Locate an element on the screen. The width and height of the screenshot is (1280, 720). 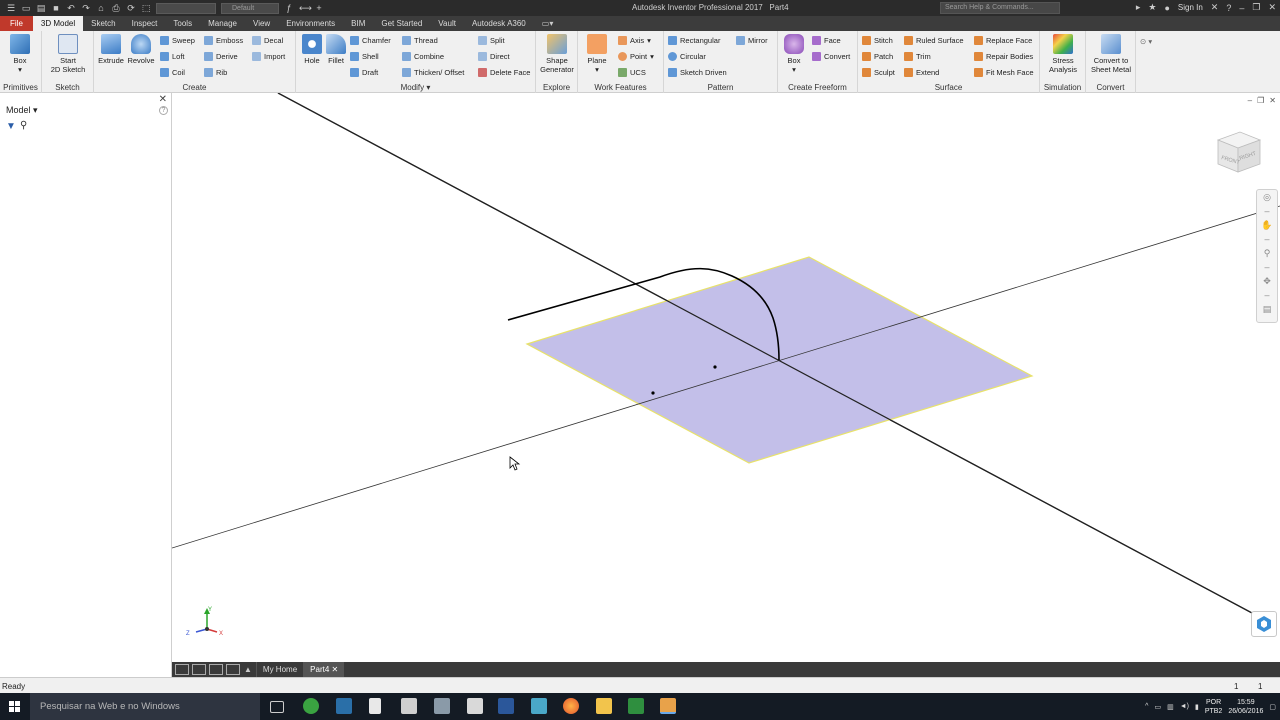
help-icon: ? is located at coordinates (1228, 8).